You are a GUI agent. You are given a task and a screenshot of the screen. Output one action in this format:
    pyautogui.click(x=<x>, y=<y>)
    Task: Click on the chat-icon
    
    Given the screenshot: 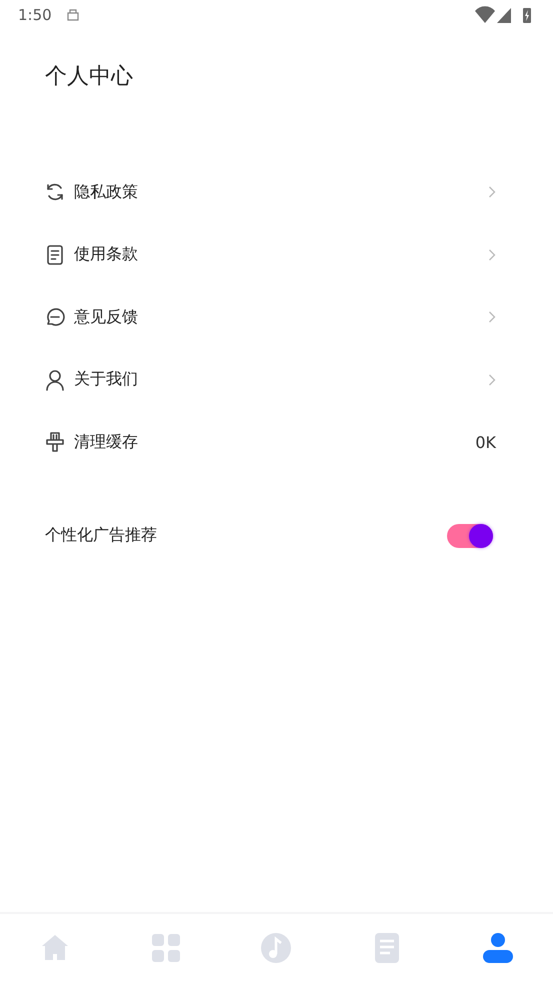 What is the action you would take?
    pyautogui.click(x=55, y=317)
    